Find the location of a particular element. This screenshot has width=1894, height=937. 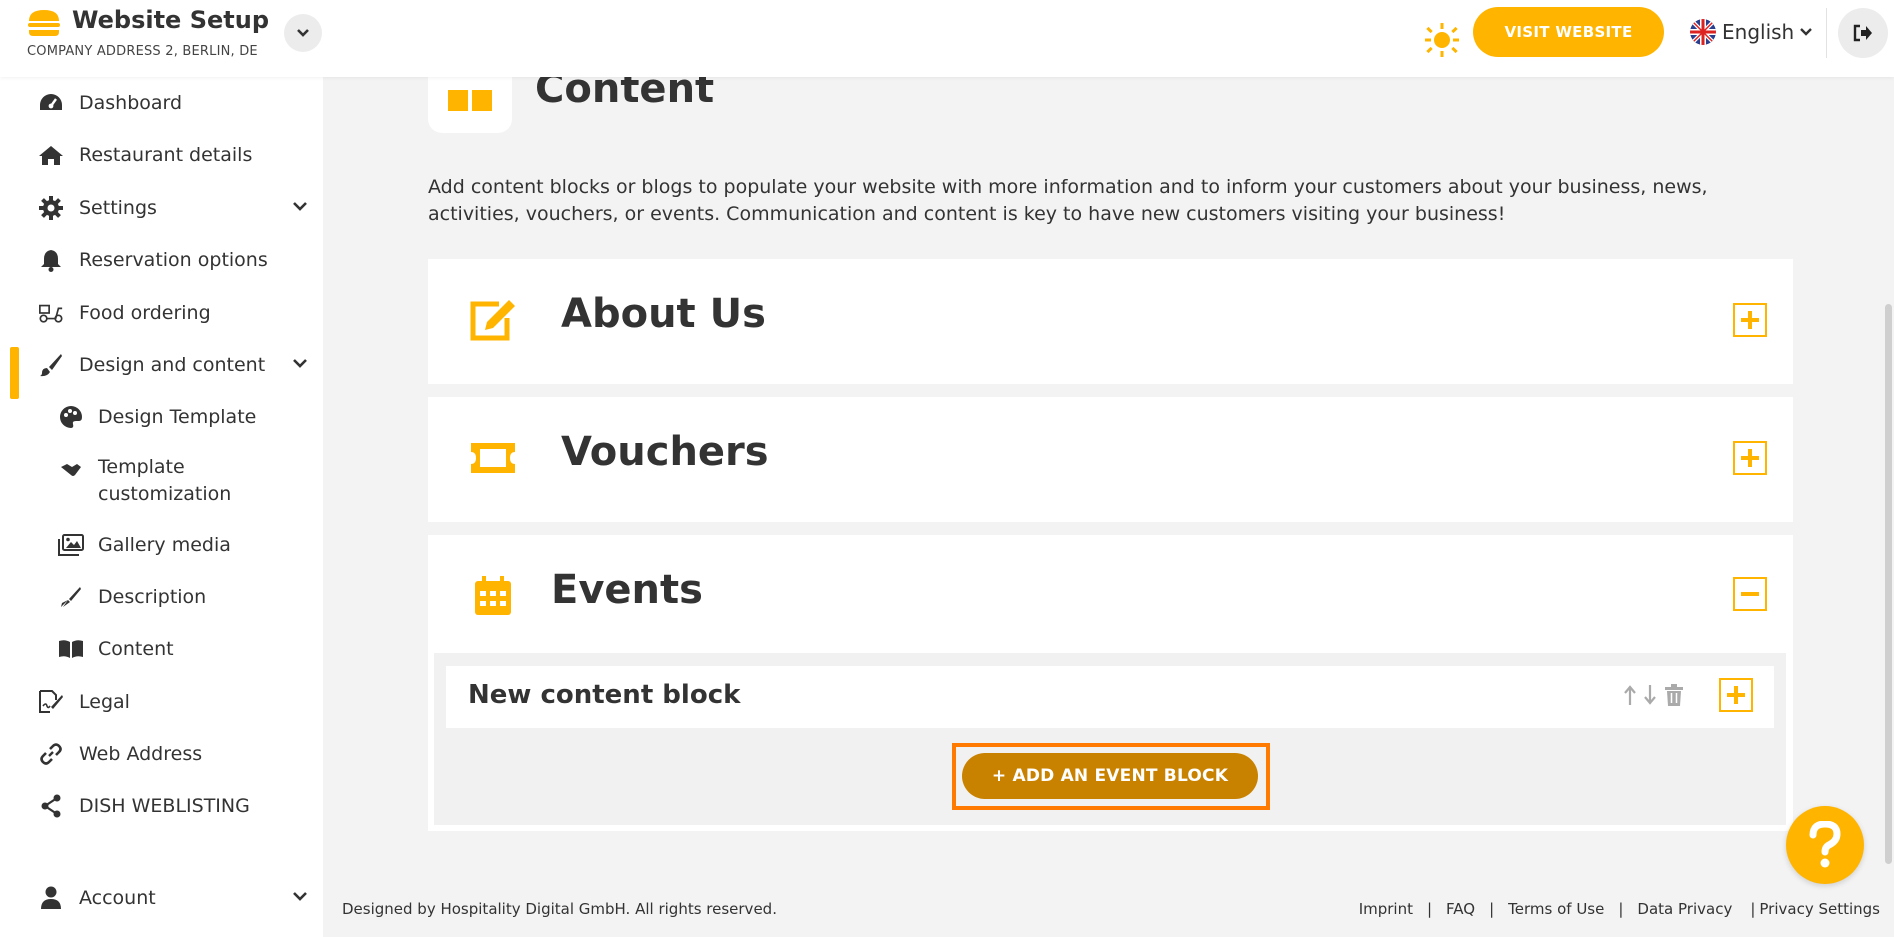

language-label: English is located at coordinates (1758, 32).